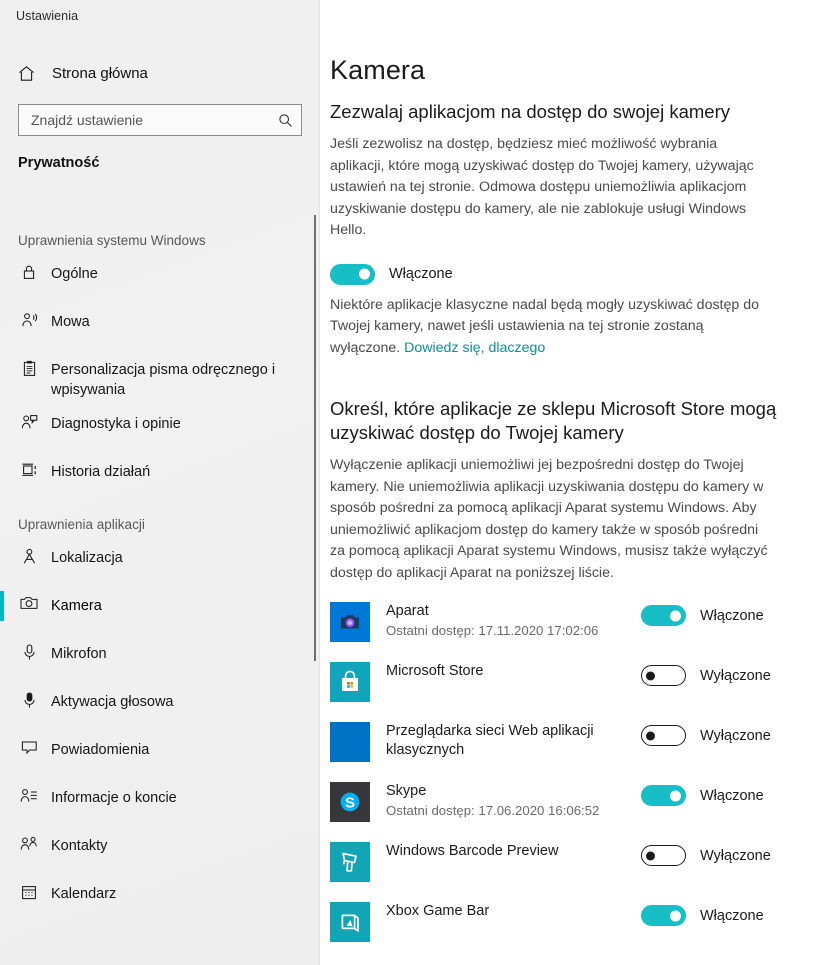 The height and width of the screenshot is (965, 840). I want to click on sidebar-item-label: Kontakty, so click(79, 846).